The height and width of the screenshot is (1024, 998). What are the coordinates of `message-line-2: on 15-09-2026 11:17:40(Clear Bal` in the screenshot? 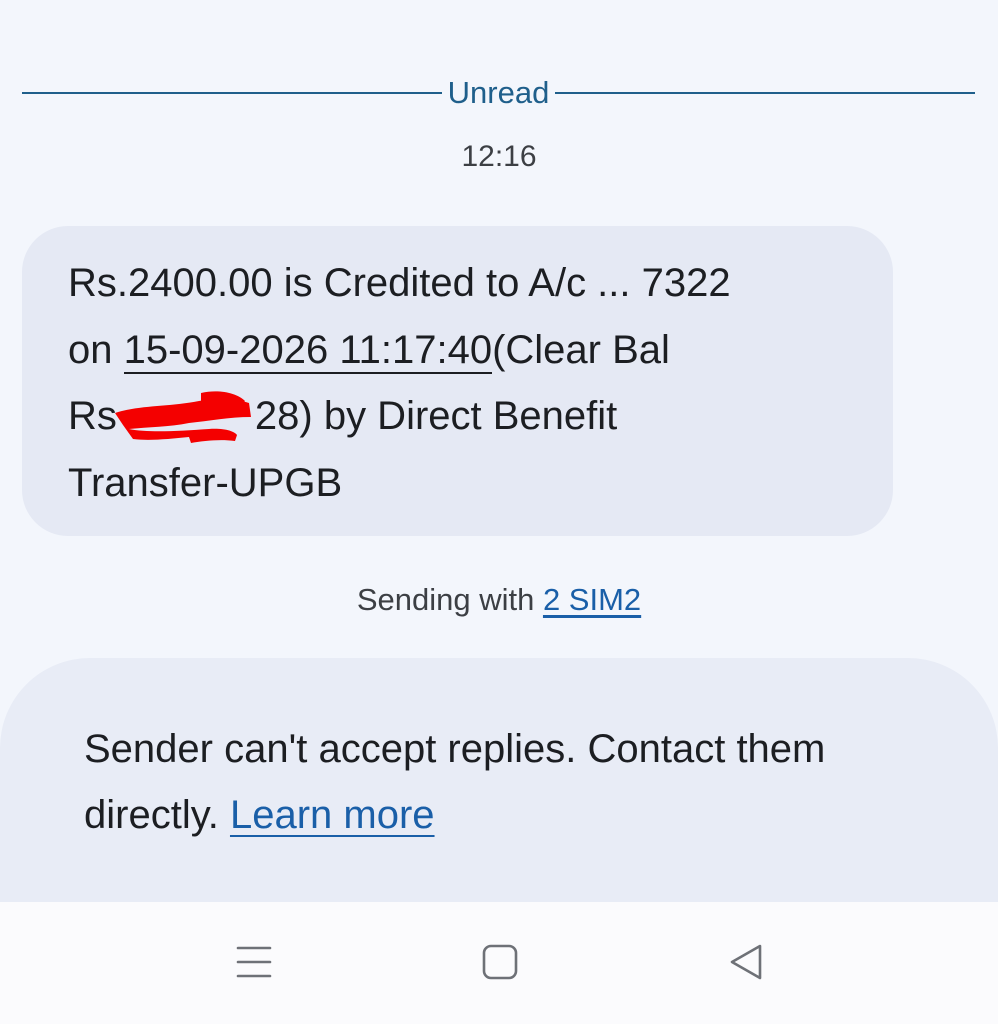 It's located at (468, 350).